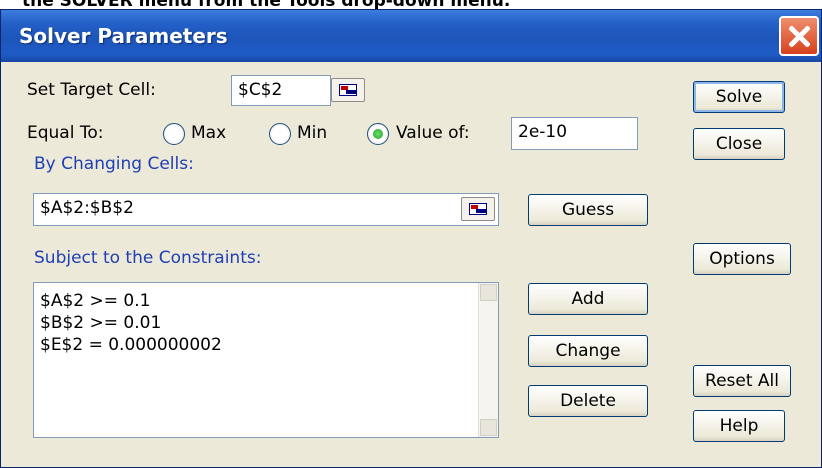  I want to click on close-button: Close, so click(739, 144).